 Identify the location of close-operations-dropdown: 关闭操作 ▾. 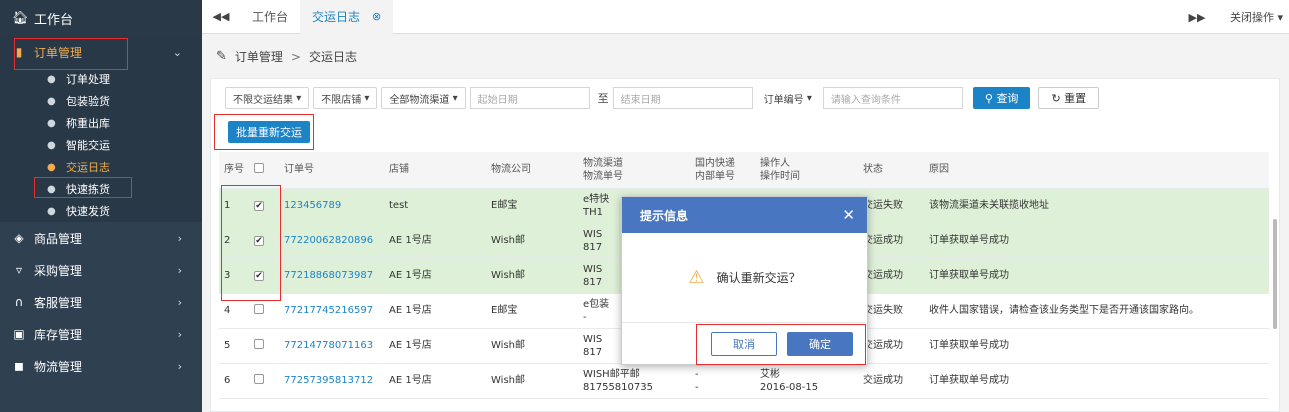
(1252, 17).